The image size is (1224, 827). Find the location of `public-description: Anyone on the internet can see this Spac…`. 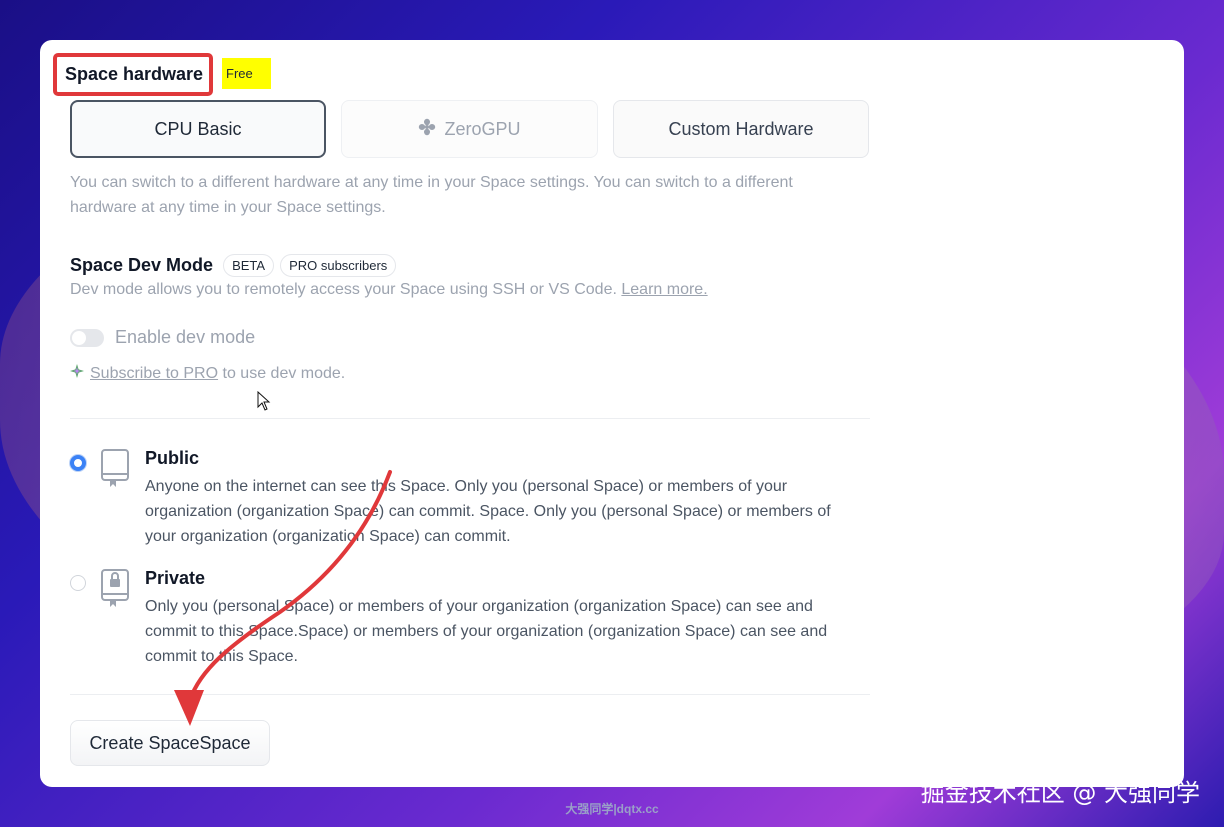

public-description: Anyone on the internet can see this Spac… is located at coordinates (488, 511).